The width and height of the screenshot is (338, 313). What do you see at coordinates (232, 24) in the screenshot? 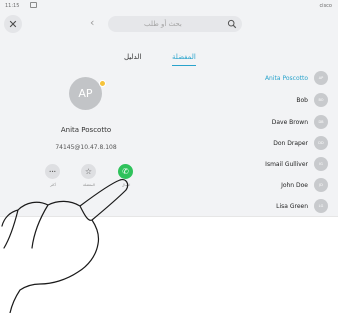
I see `search-icon` at bounding box center [232, 24].